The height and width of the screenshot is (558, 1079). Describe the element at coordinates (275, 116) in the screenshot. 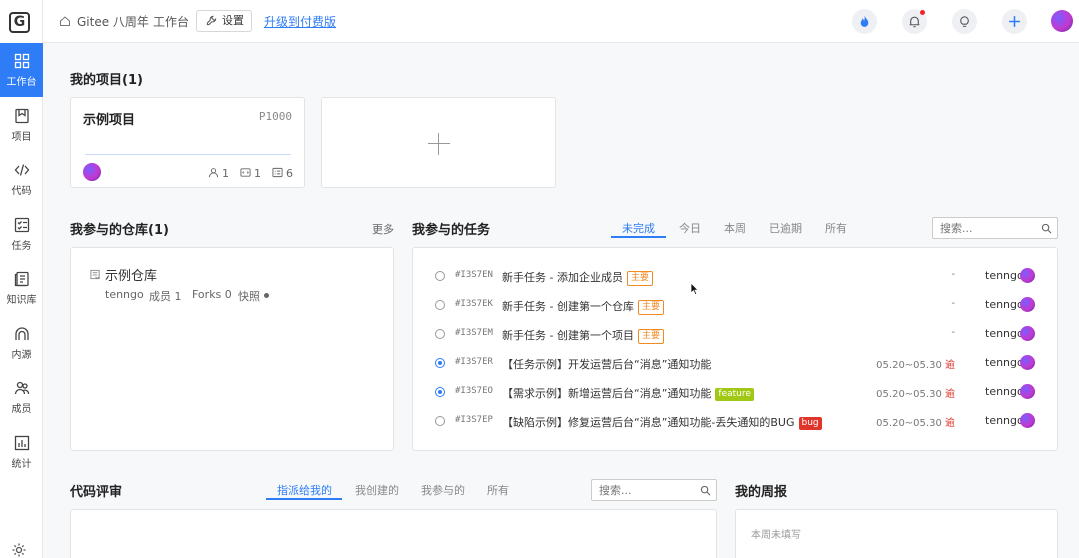

I see `project-code: P1000` at that location.